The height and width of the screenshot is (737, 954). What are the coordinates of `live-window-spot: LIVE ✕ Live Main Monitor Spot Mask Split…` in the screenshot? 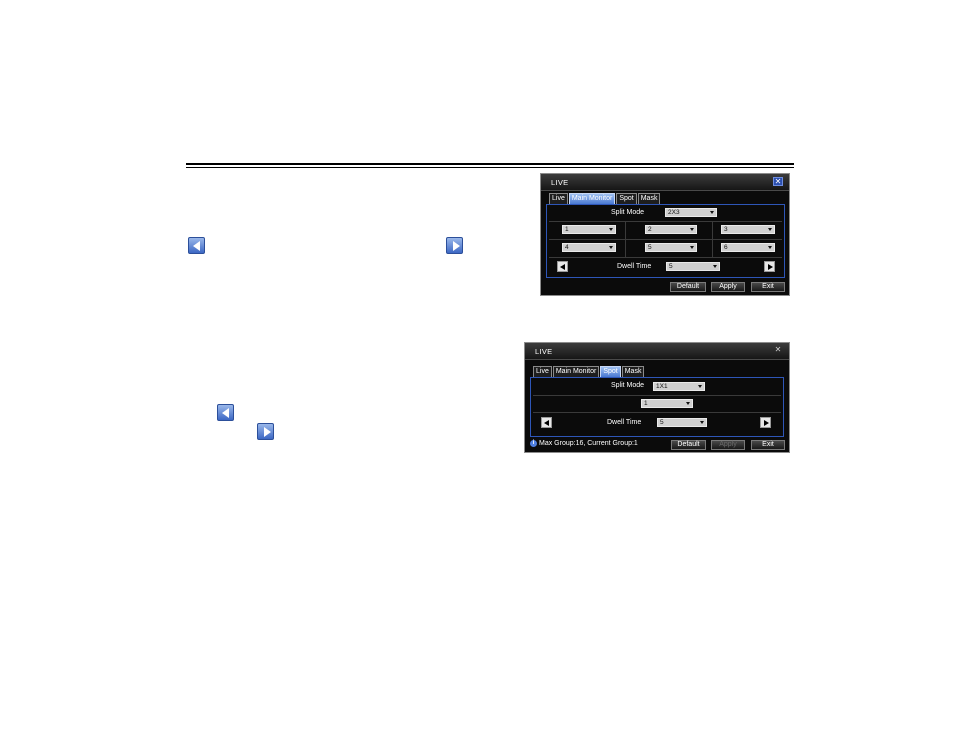 It's located at (657, 397).